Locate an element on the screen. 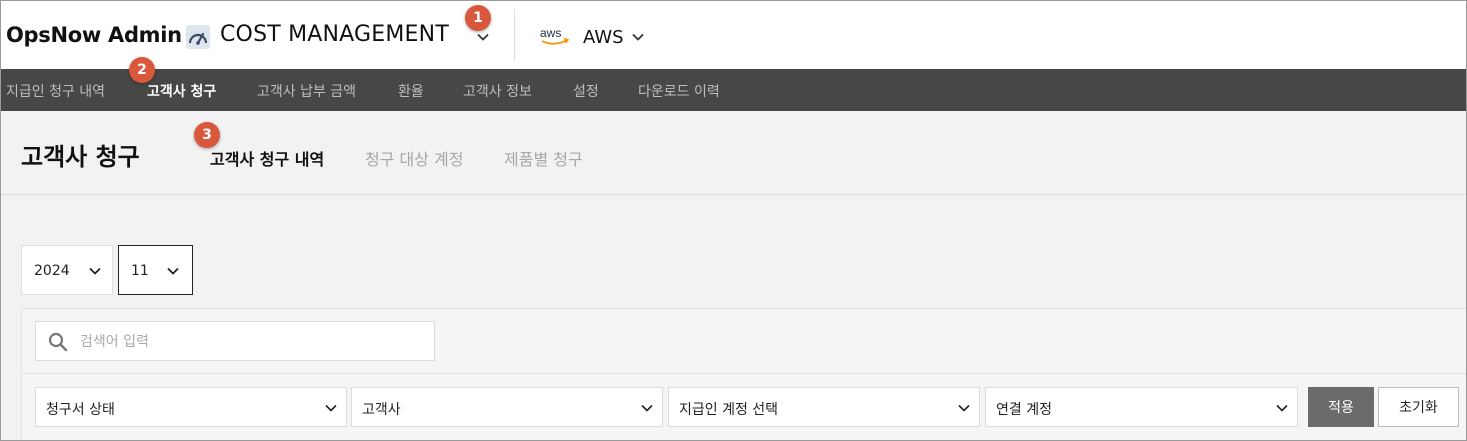 Image resolution: width=1467 pixels, height=441 pixels. payer-account-select-label: 지급인 계정 선택 is located at coordinates (729, 410).